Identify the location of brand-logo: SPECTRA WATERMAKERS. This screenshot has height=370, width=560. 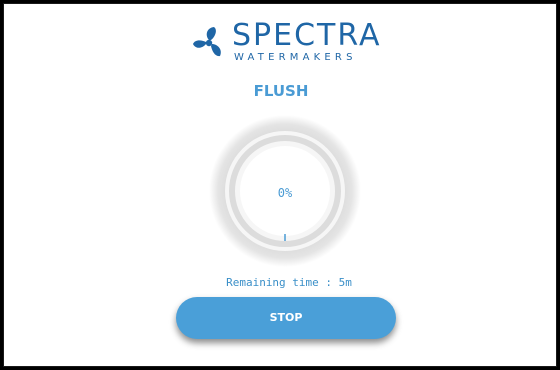
(287, 43).